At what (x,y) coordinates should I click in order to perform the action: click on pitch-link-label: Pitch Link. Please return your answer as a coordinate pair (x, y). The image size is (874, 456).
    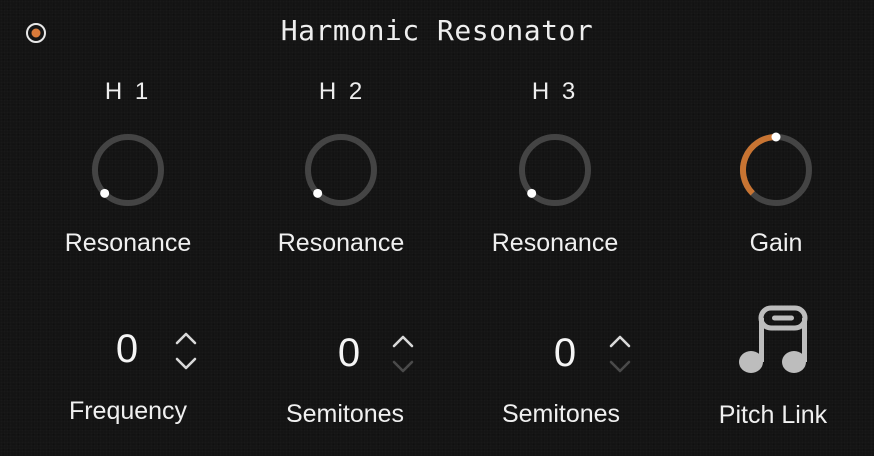
    Looking at the image, I should click on (773, 415).